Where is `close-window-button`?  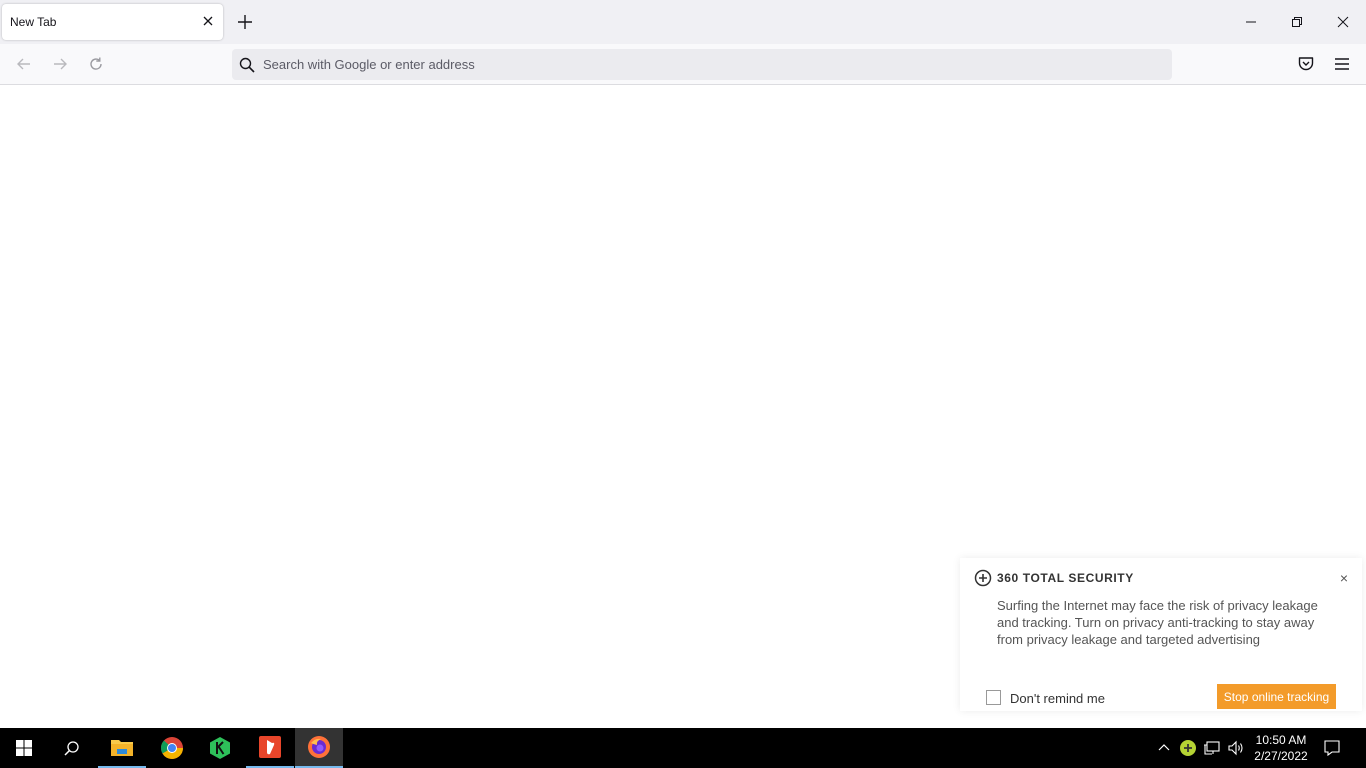 close-window-button is located at coordinates (1343, 22).